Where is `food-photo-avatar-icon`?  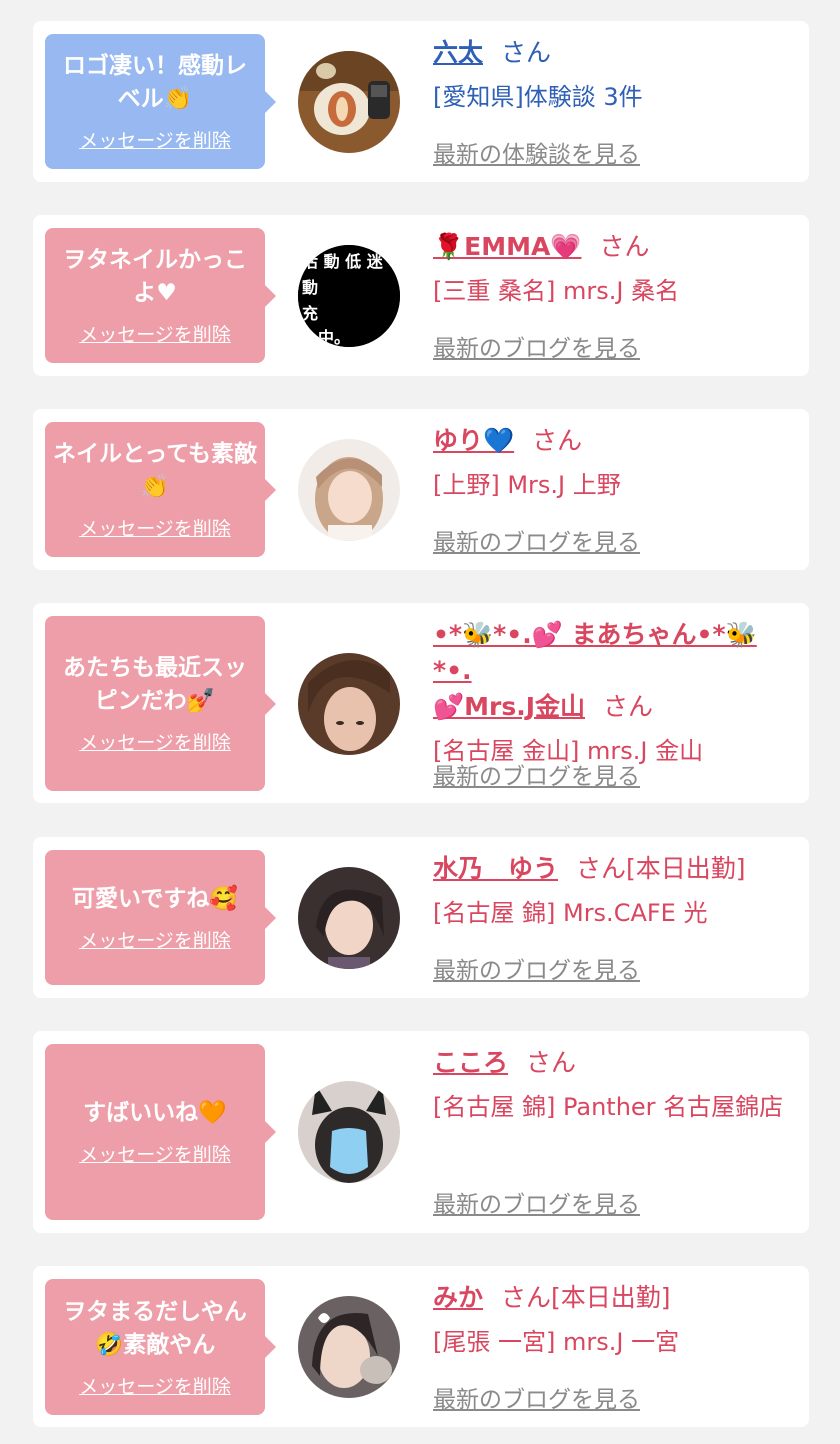
food-photo-avatar-icon is located at coordinates (349, 102).